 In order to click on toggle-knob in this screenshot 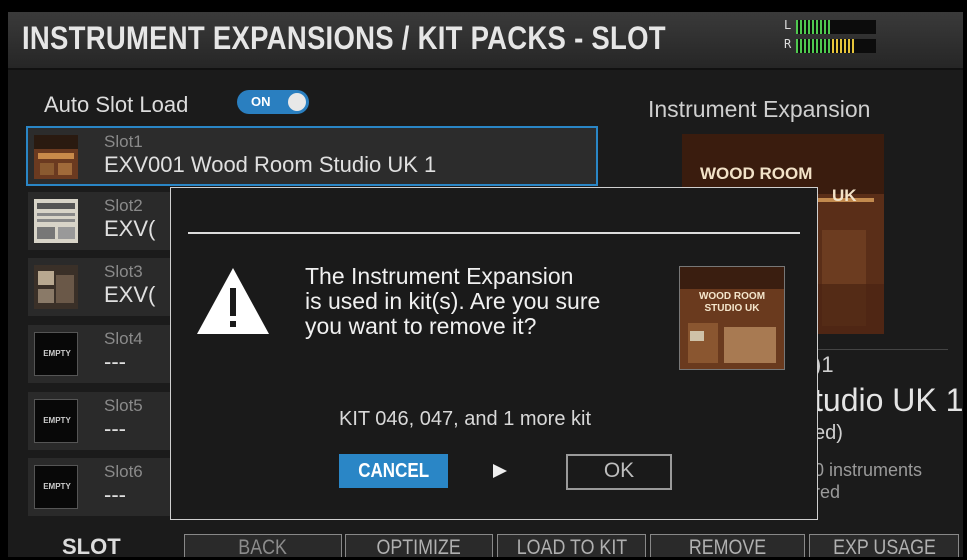, I will do `click(297, 102)`.